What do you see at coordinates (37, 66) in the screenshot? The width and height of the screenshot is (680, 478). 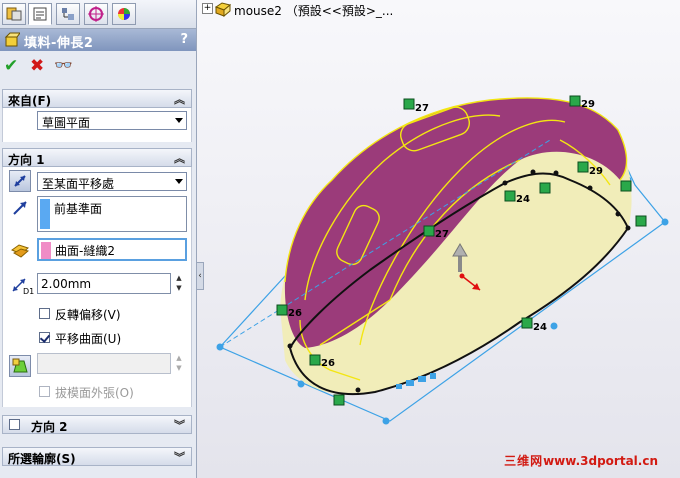 I see `cancel-button: ✖` at bounding box center [37, 66].